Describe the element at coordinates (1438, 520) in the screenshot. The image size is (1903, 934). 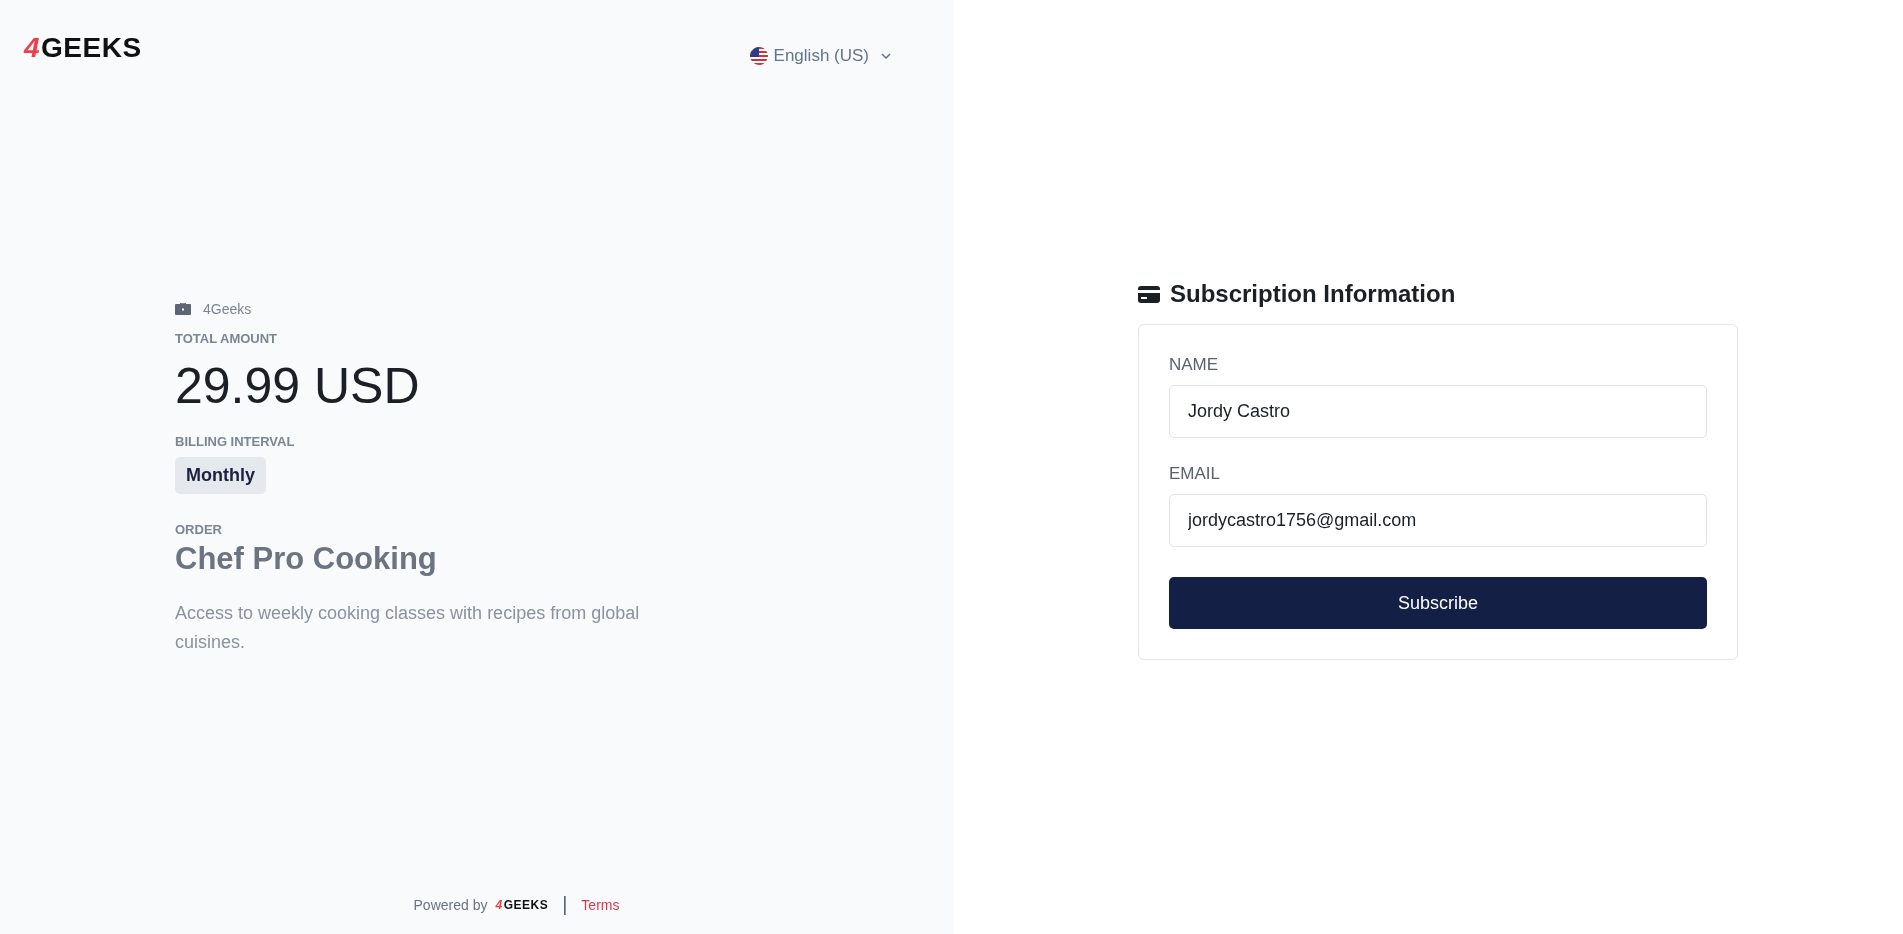
I see `input-field: jordycastro1756@gmail.com` at that location.